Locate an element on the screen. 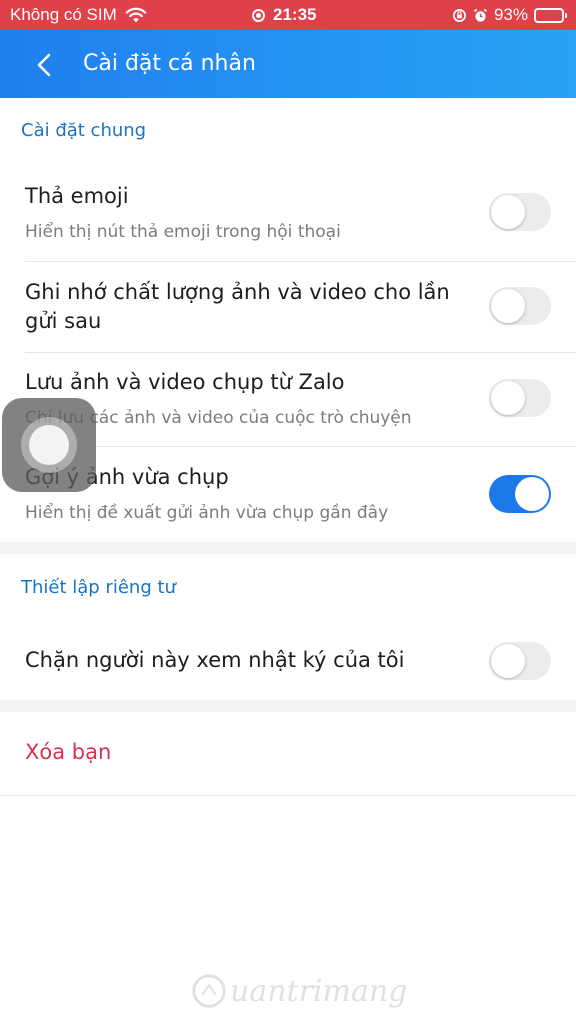 This screenshot has width=576, height=1024. carrier-label: Không có SIM is located at coordinates (63, 14).